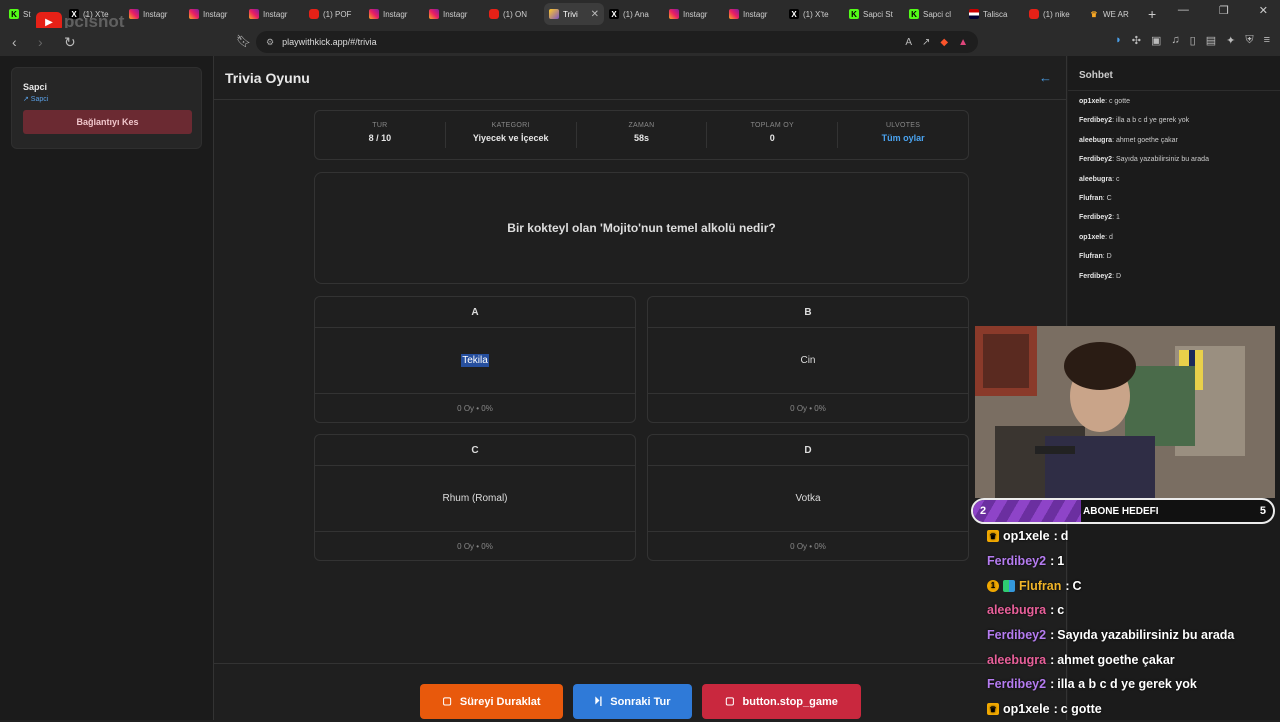 The height and width of the screenshot is (722, 1280). What do you see at coordinates (1263, 10) in the screenshot?
I see `close-window-icon: ✕` at bounding box center [1263, 10].